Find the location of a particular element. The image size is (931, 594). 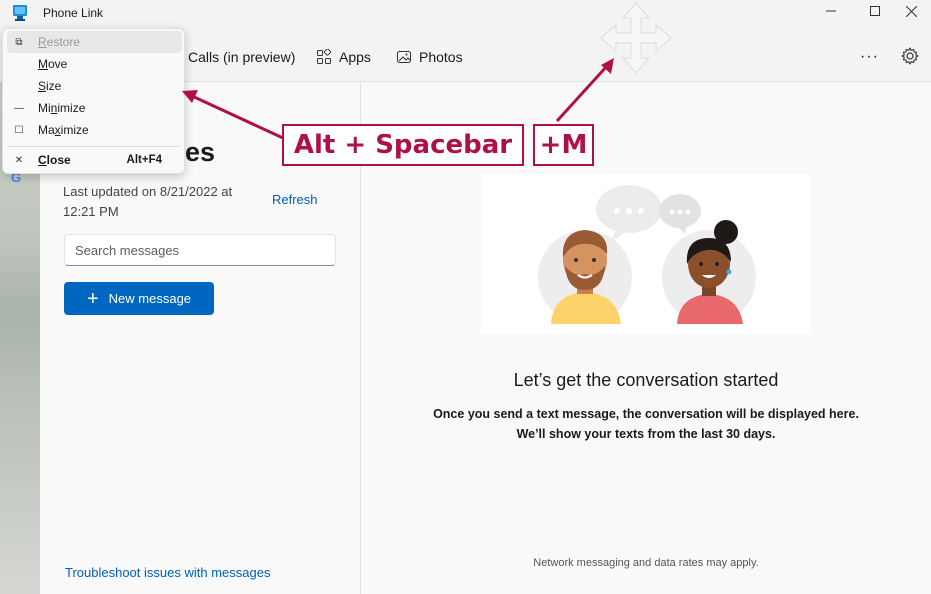

menu-item-size: Size is located at coordinates (94, 86).